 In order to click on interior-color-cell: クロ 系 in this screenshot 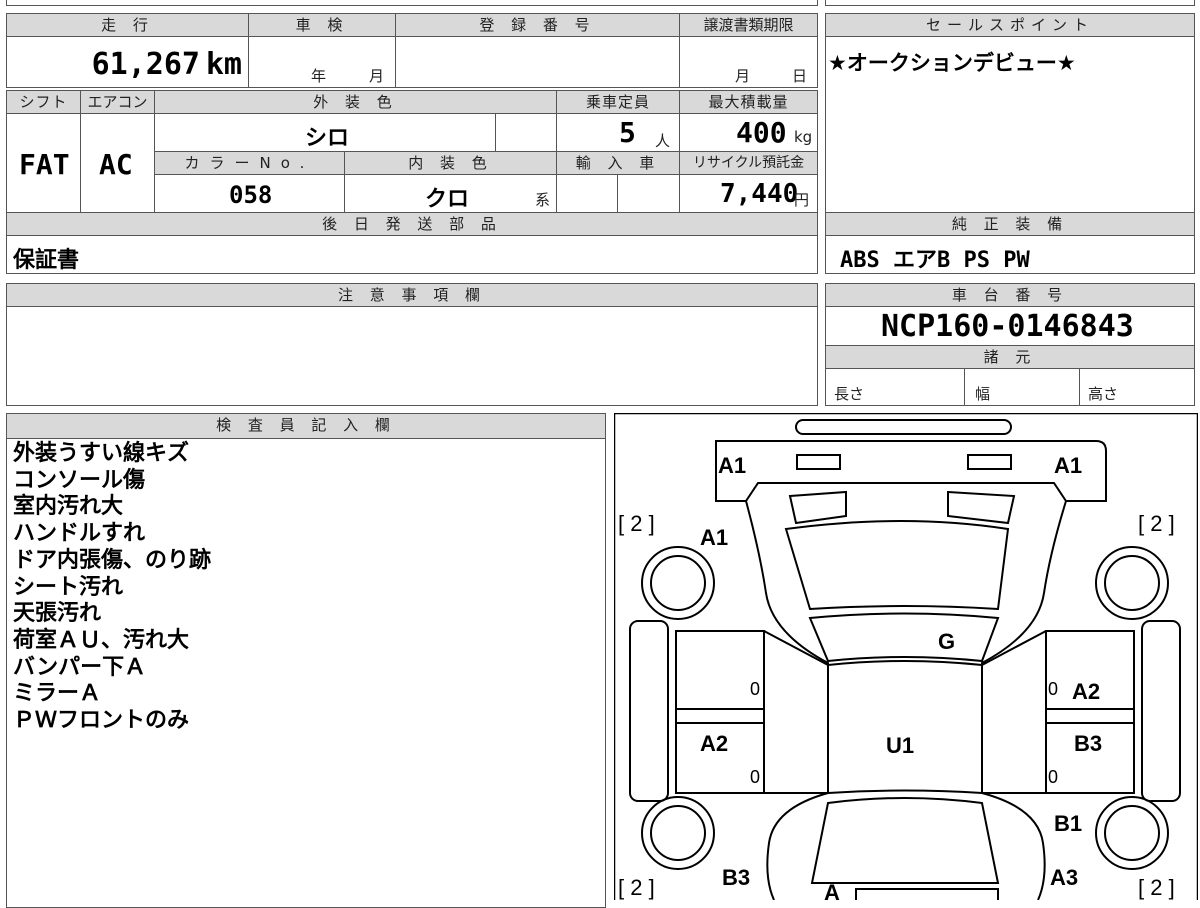, I will do `click(450, 193)`.